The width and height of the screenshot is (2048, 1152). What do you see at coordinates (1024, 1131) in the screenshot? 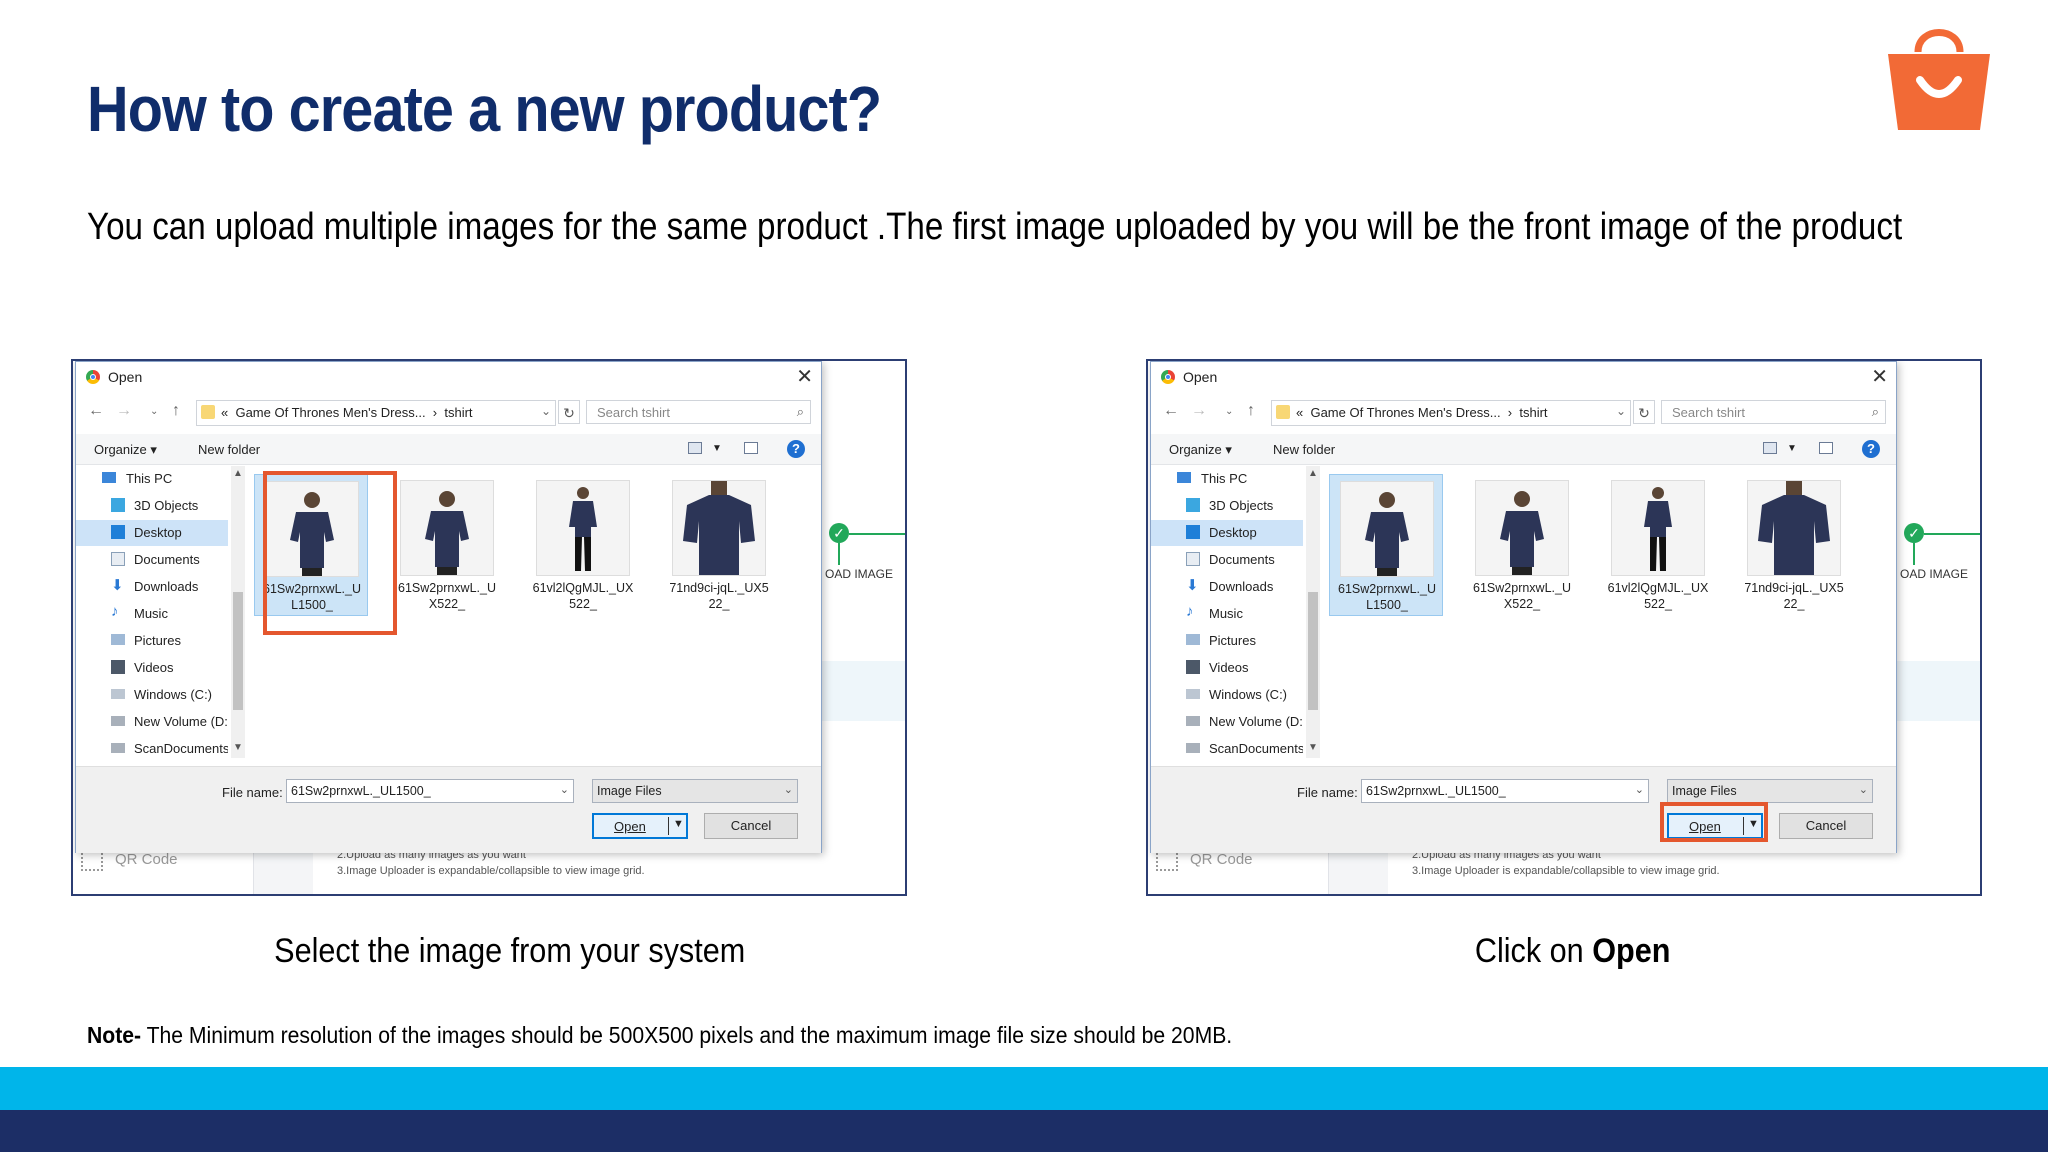
I see `footer-band-dark` at bounding box center [1024, 1131].